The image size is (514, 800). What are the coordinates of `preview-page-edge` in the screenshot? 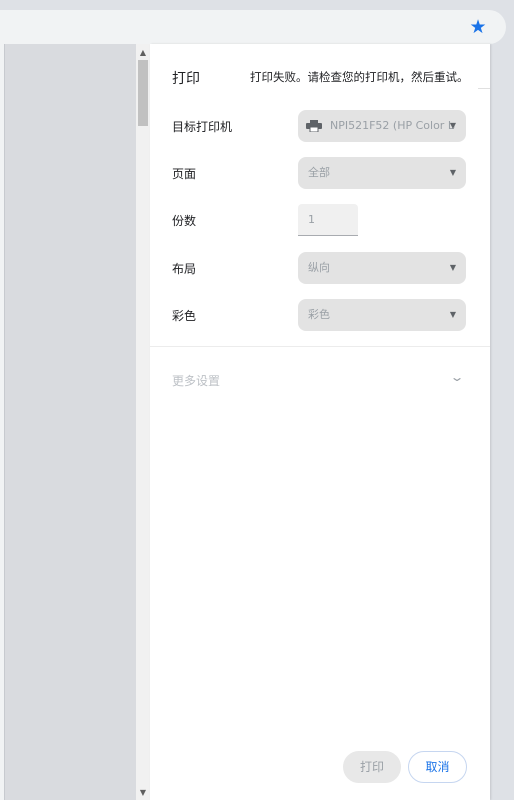 It's located at (2, 422).